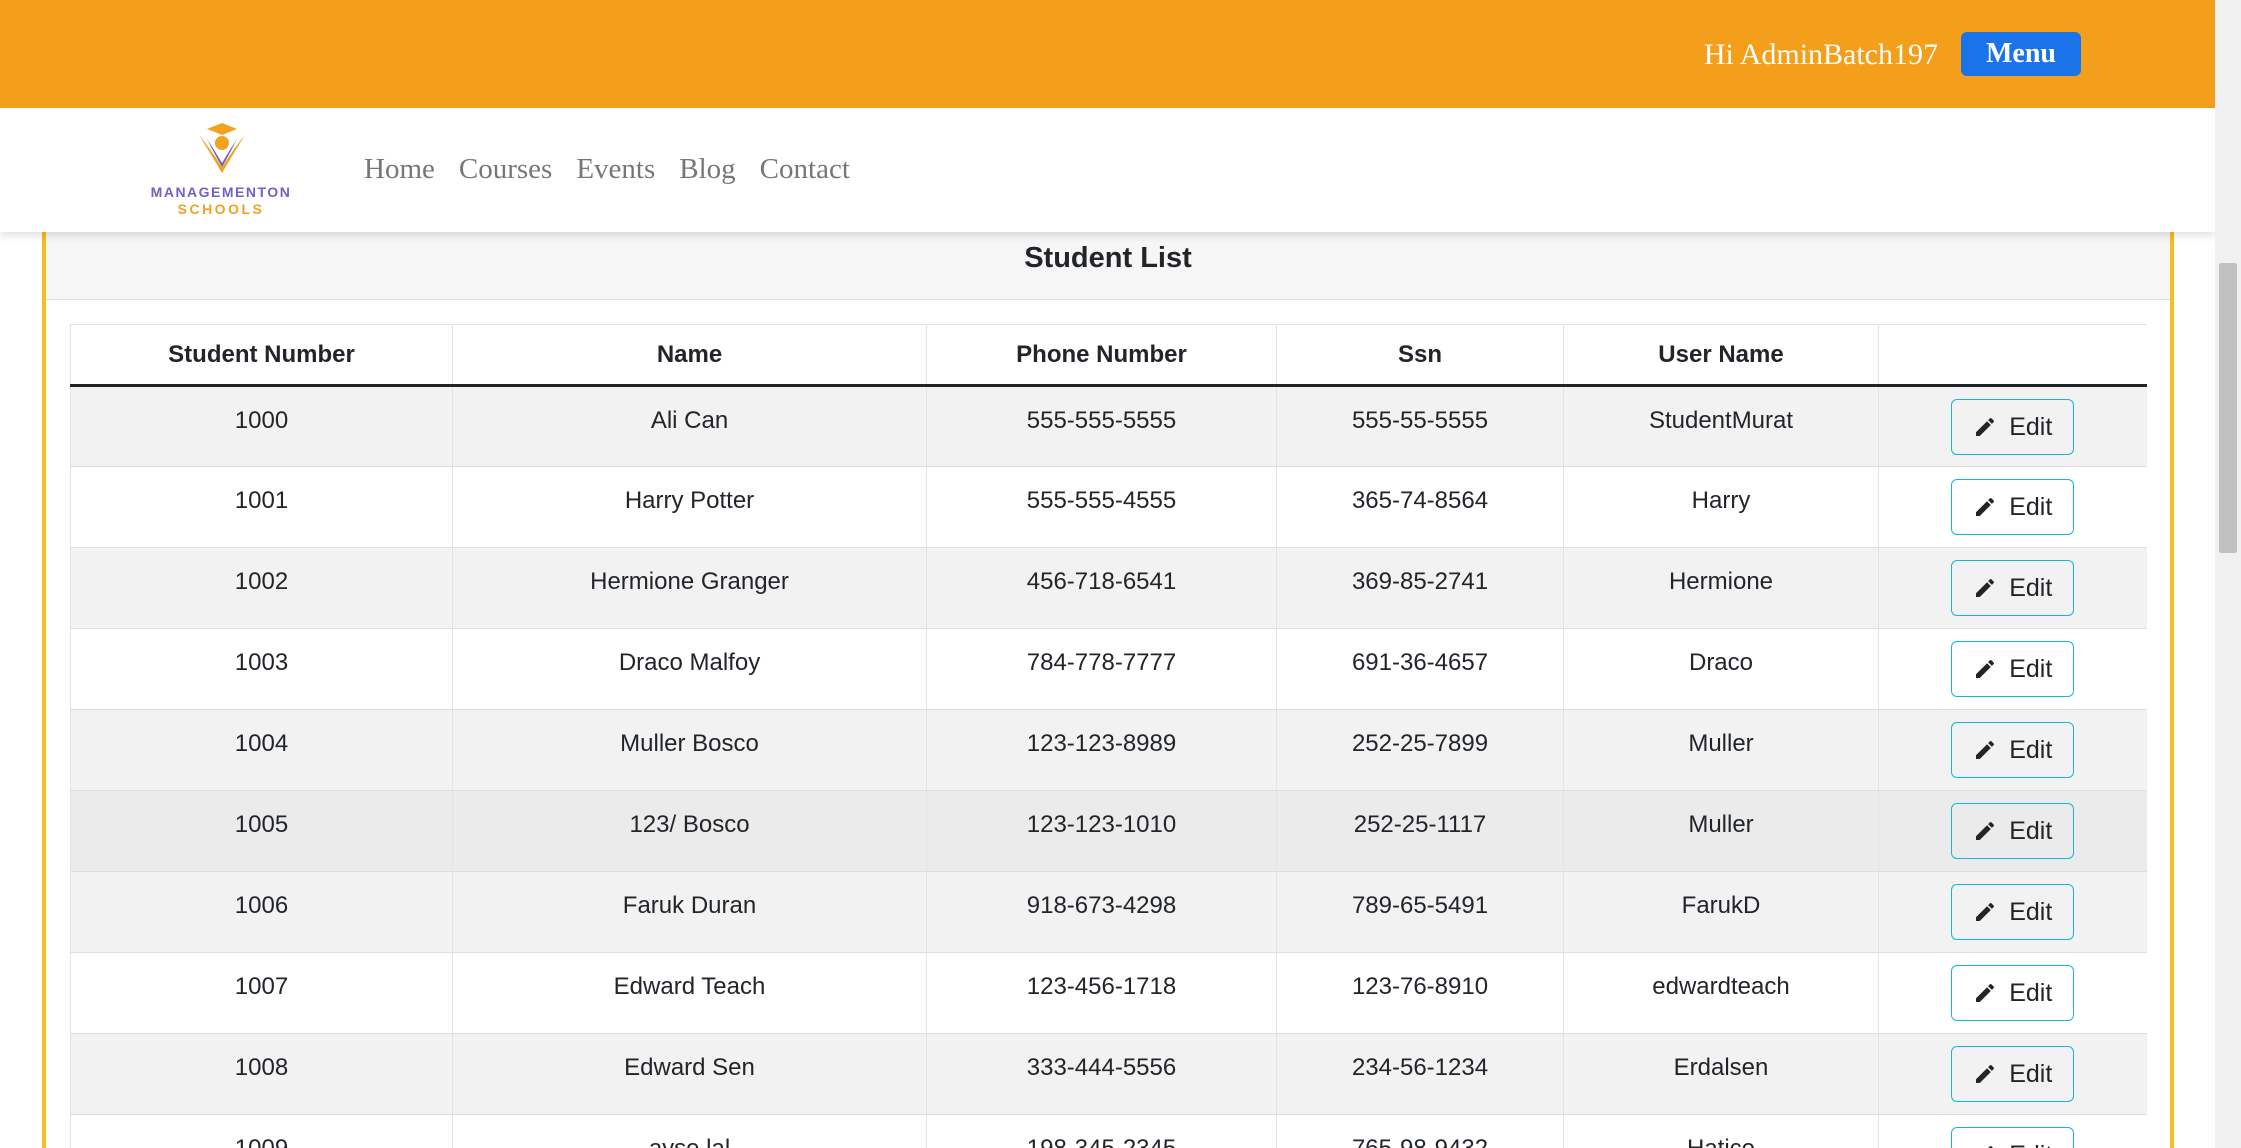  What do you see at coordinates (1721, 507) in the screenshot?
I see `cell-user-name: Harry` at bounding box center [1721, 507].